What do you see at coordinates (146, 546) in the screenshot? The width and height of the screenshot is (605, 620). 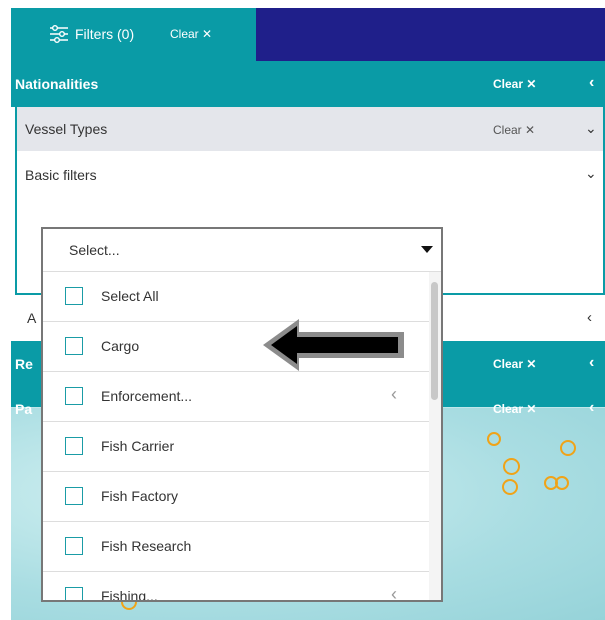 I see `option-label: Fish Research` at bounding box center [146, 546].